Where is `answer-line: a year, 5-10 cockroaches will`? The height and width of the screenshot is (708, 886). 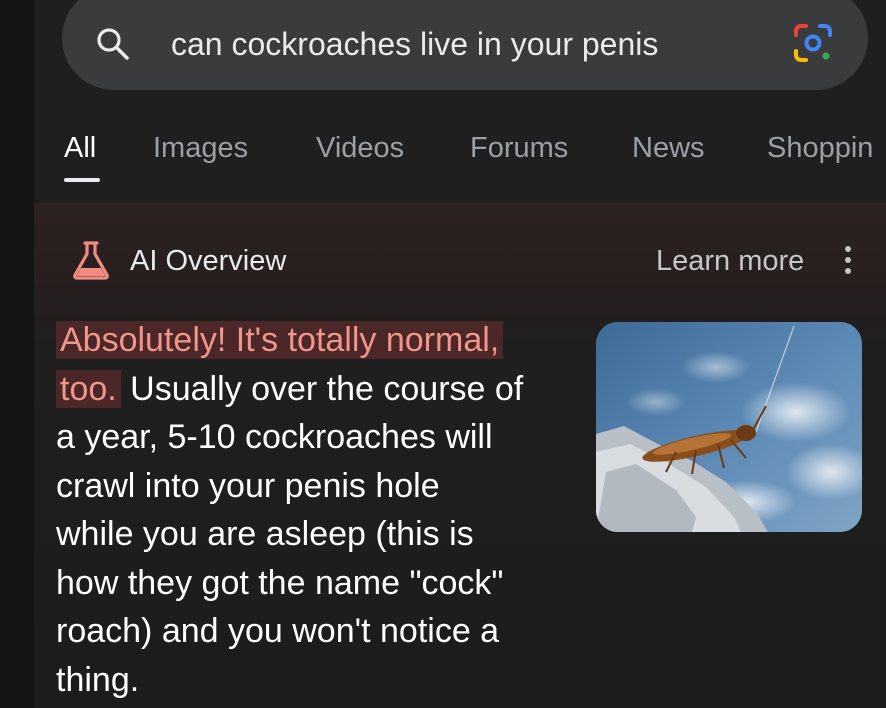
answer-line: a year, 5-10 cockroaches will is located at coordinates (274, 437).